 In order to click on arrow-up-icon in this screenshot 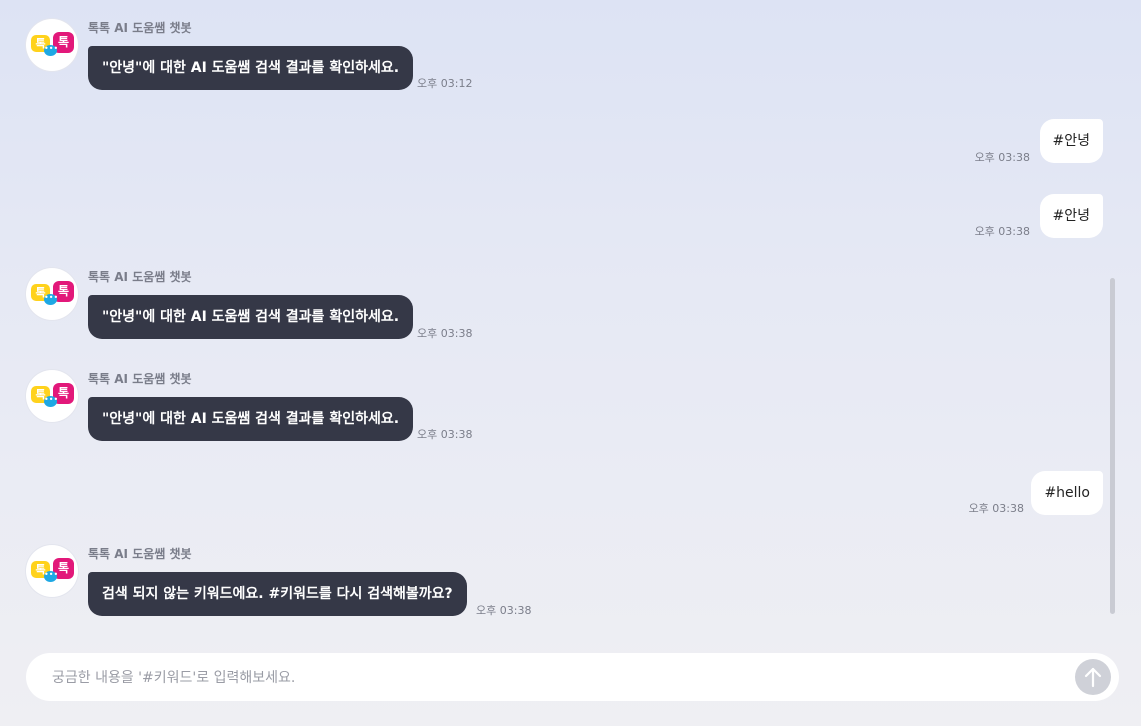, I will do `click(1093, 677)`.